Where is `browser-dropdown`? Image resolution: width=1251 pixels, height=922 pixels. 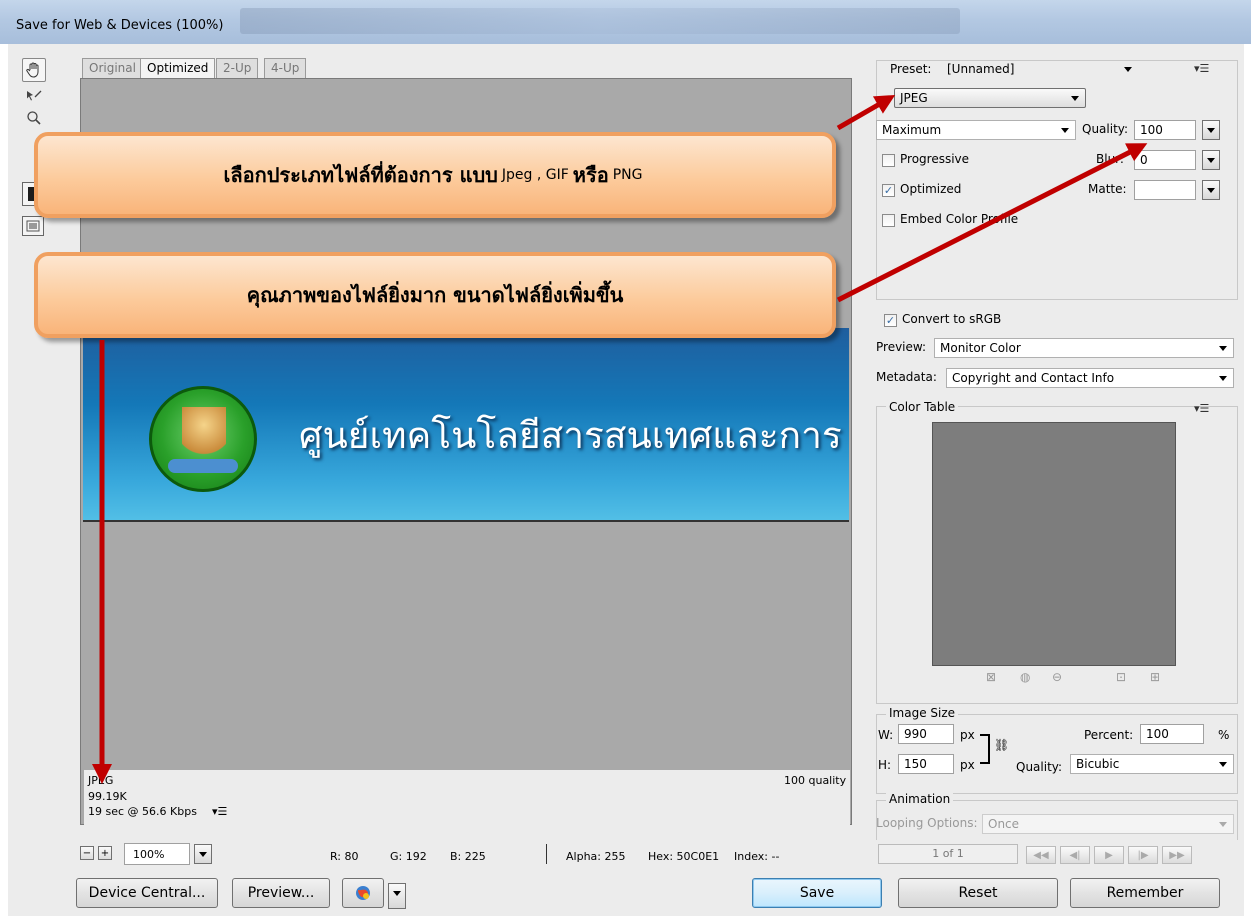
browser-dropdown is located at coordinates (397, 896).